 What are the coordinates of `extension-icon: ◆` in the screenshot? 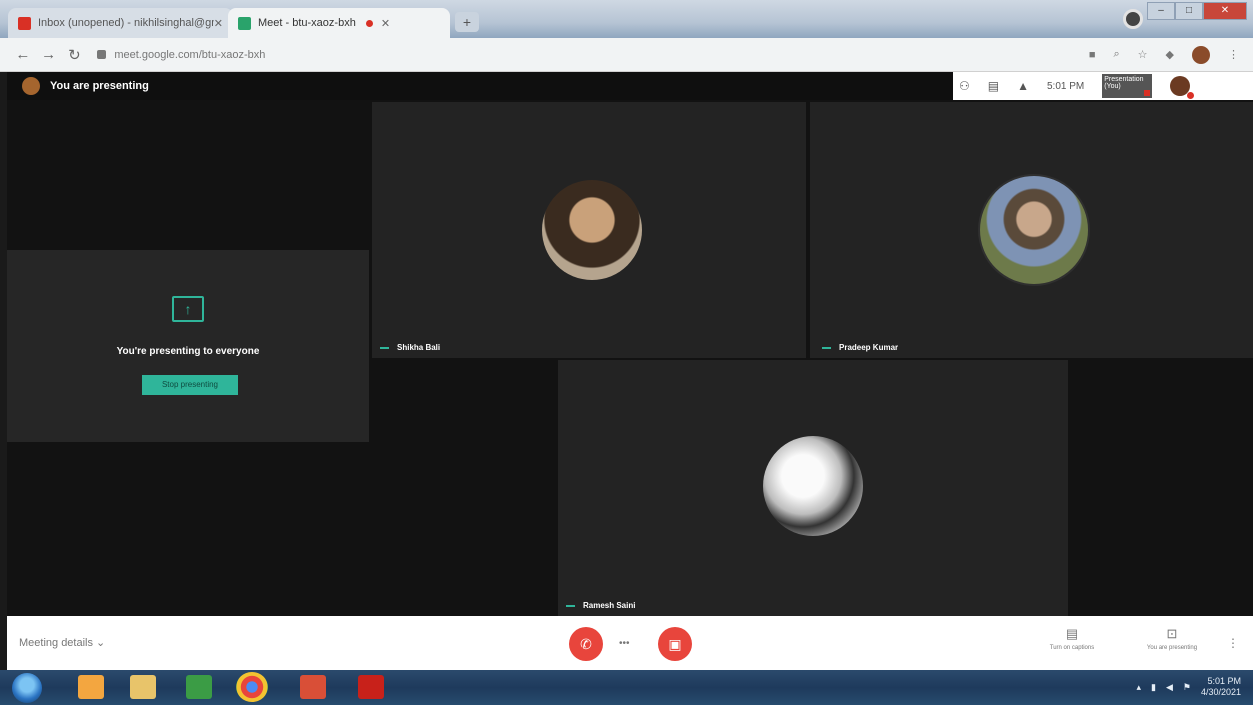 It's located at (1170, 54).